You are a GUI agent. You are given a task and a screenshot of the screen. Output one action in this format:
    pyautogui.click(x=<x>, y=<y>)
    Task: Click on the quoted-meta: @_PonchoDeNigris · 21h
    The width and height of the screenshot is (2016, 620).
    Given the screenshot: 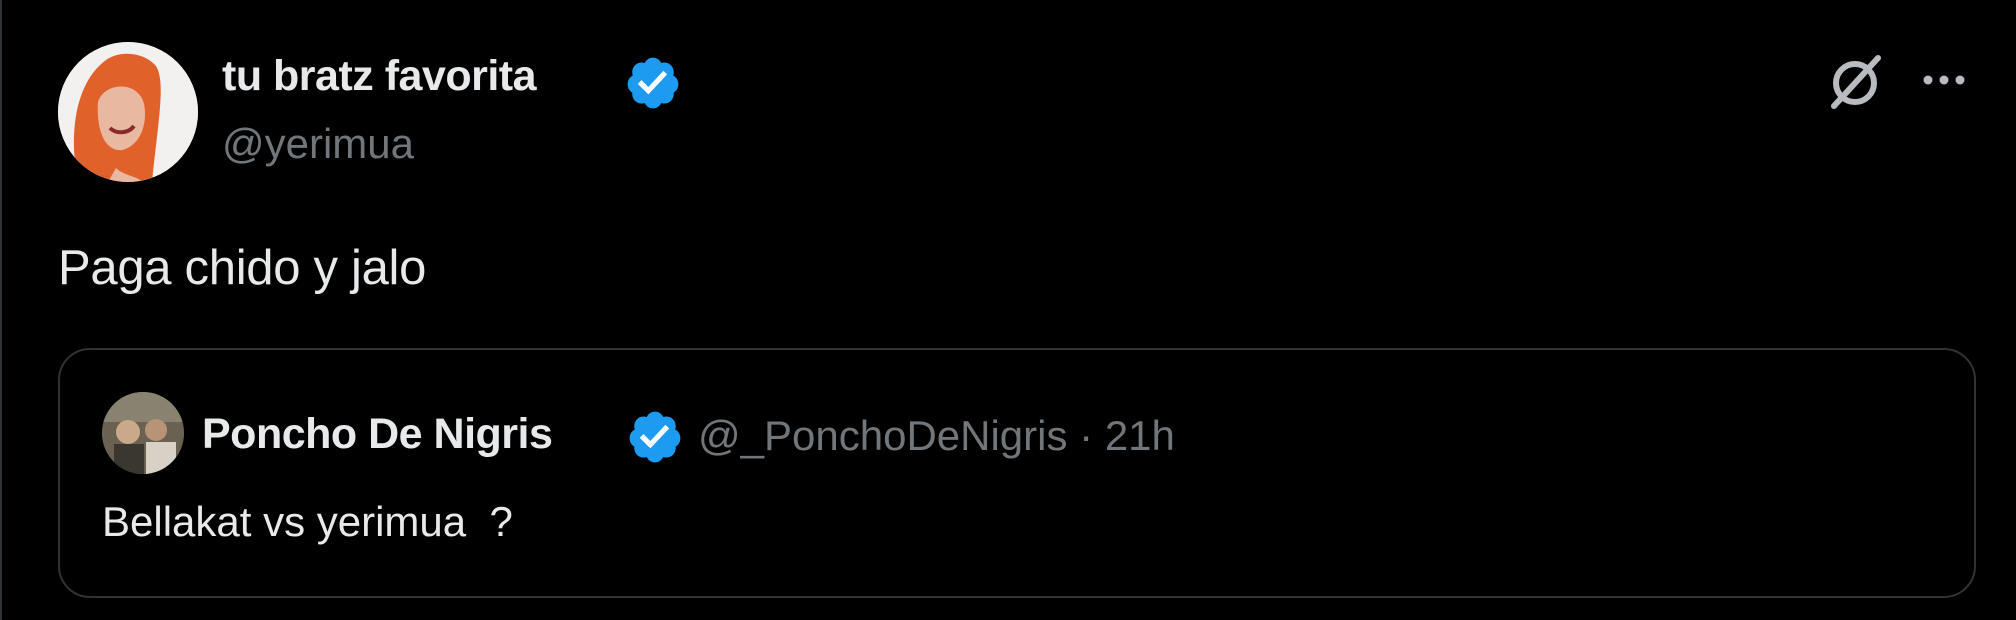 What is the action you would take?
    pyautogui.click(x=936, y=436)
    